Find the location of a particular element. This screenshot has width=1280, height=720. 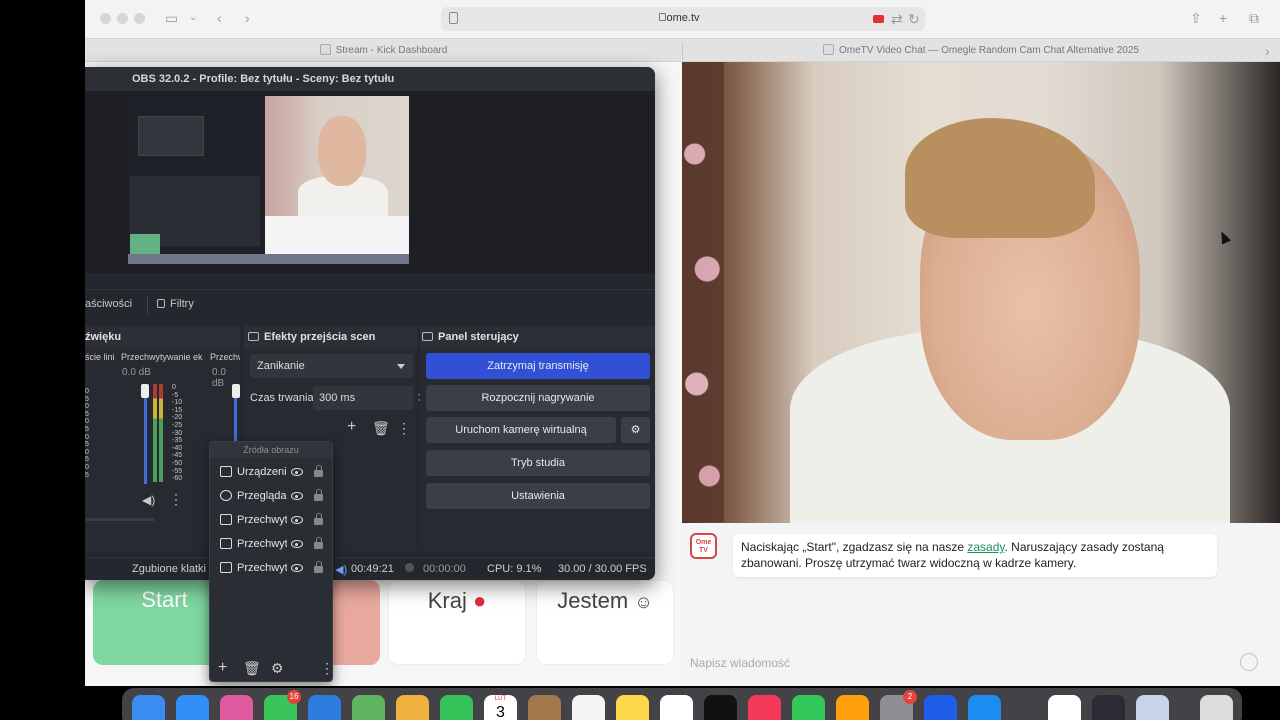

stop-streaming-button: Zatrzymaj transmisję is located at coordinates (538, 366).